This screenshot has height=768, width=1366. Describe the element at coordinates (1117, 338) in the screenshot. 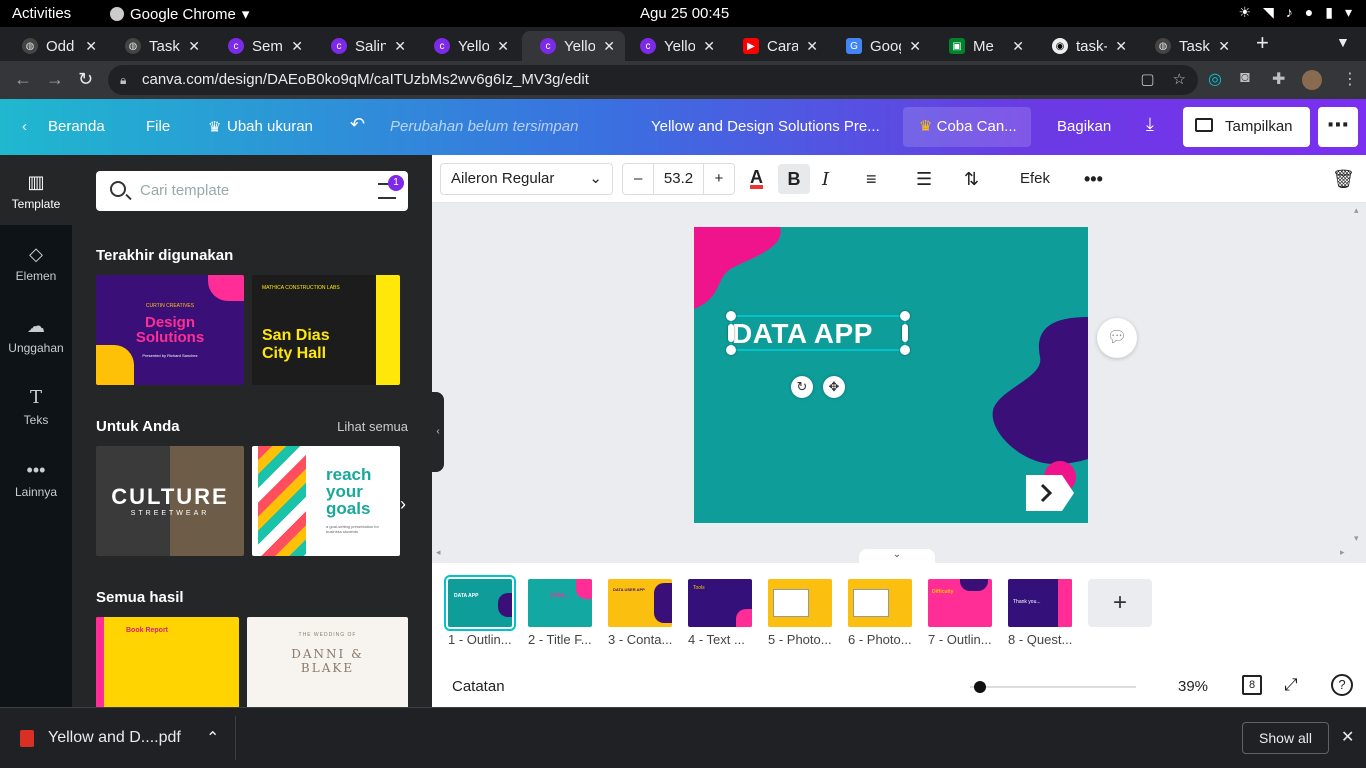

I see `add-comment-button: 💬︎` at that location.